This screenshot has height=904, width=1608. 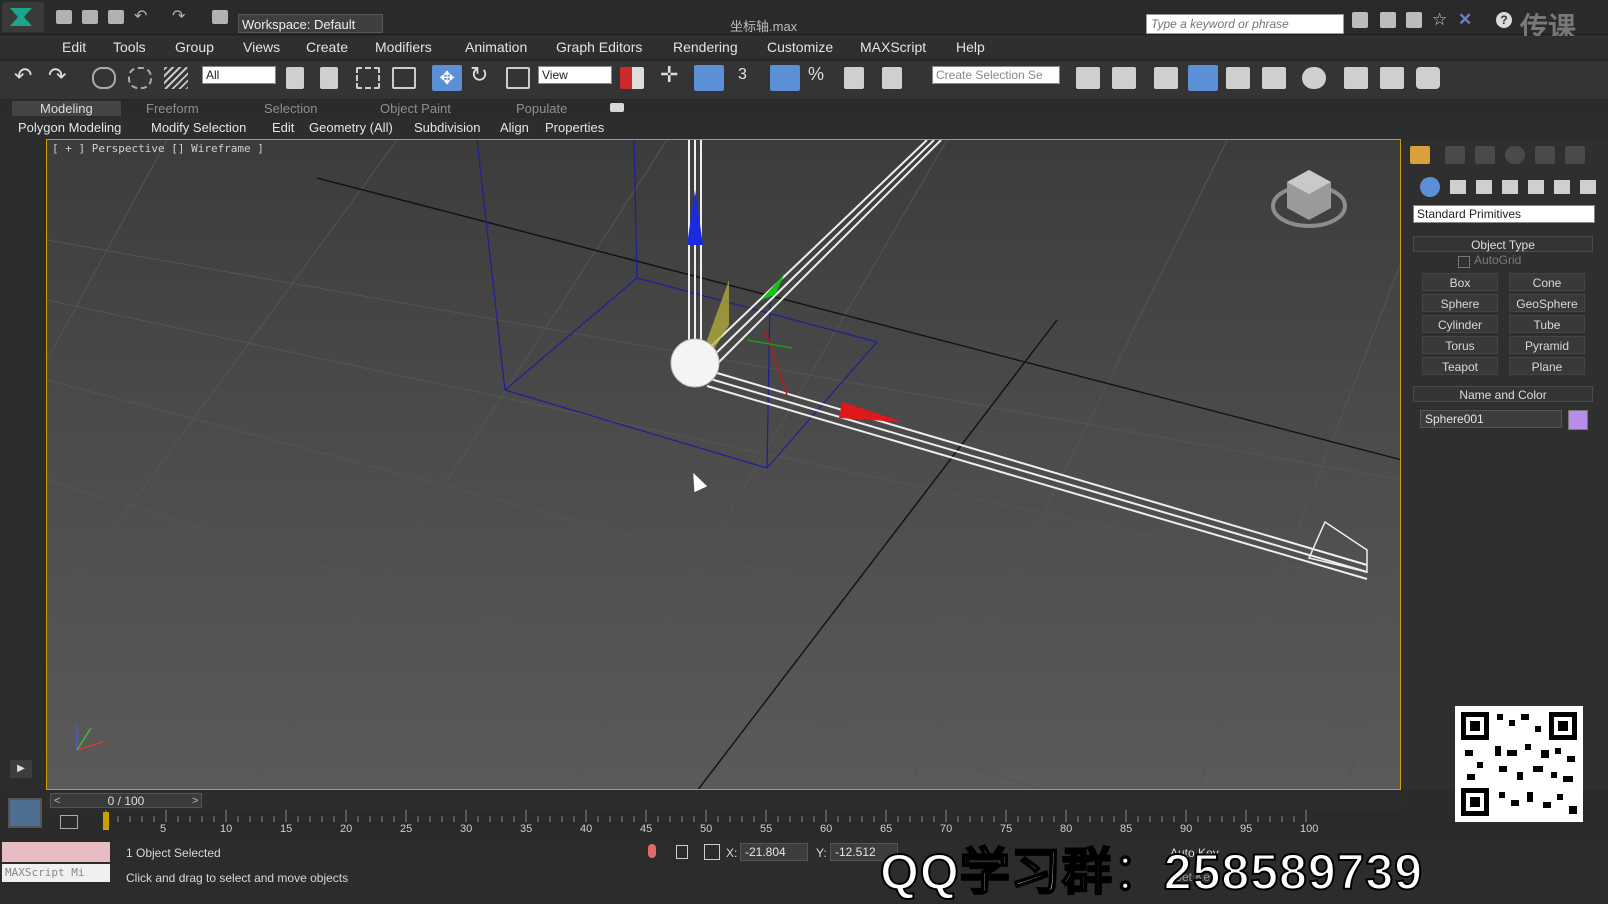 What do you see at coordinates (1124, 78) in the screenshot?
I see `align-icon` at bounding box center [1124, 78].